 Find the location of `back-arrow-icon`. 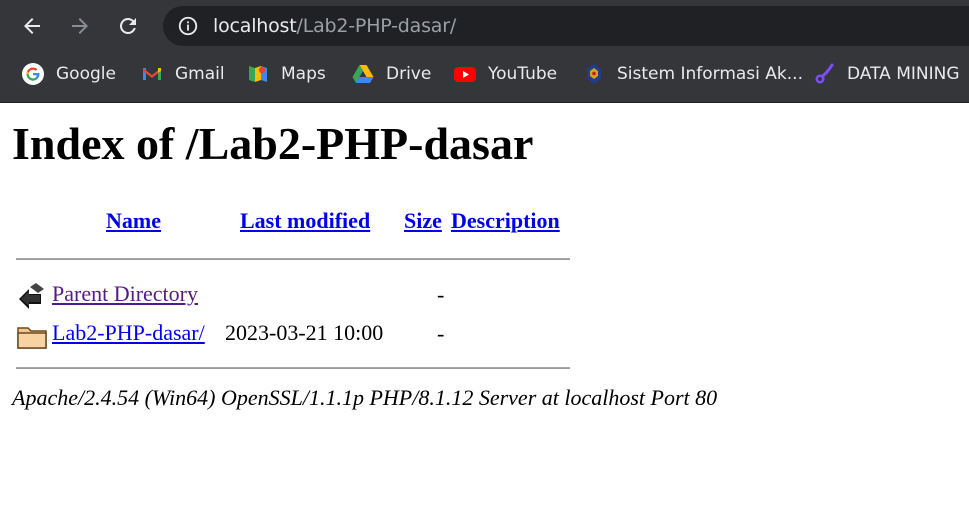

back-arrow-icon is located at coordinates (31, 296).